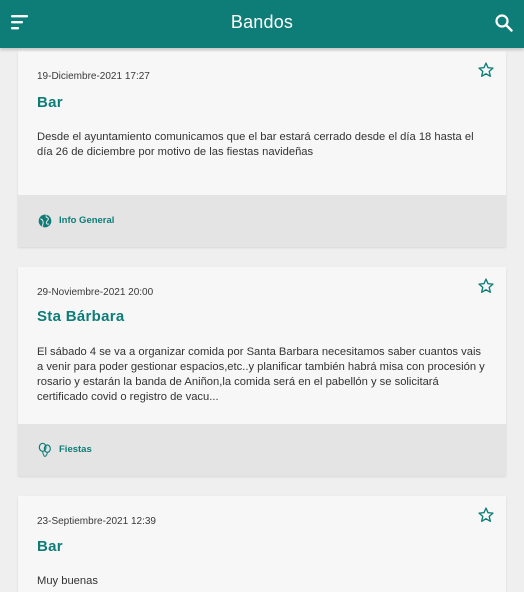 This screenshot has width=524, height=592. What do you see at coordinates (45, 221) in the screenshot?
I see `globe-icon` at bounding box center [45, 221].